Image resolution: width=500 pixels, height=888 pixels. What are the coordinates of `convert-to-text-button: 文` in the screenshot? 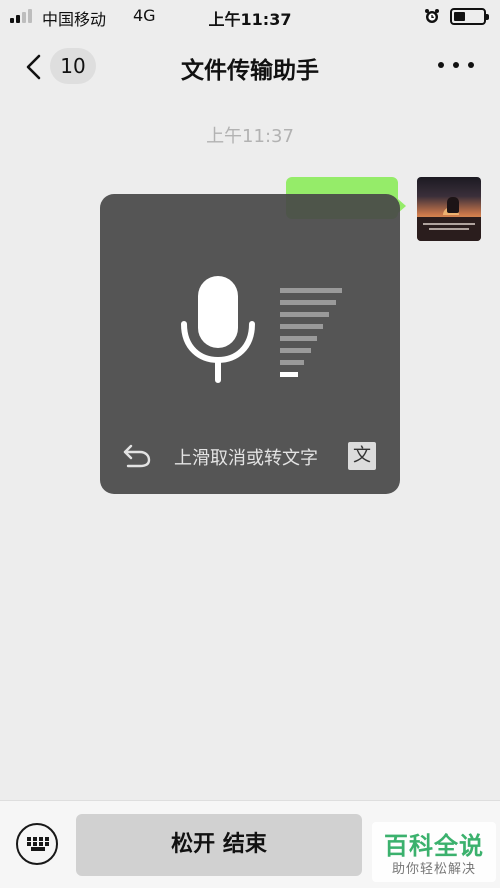 It's located at (362, 456).